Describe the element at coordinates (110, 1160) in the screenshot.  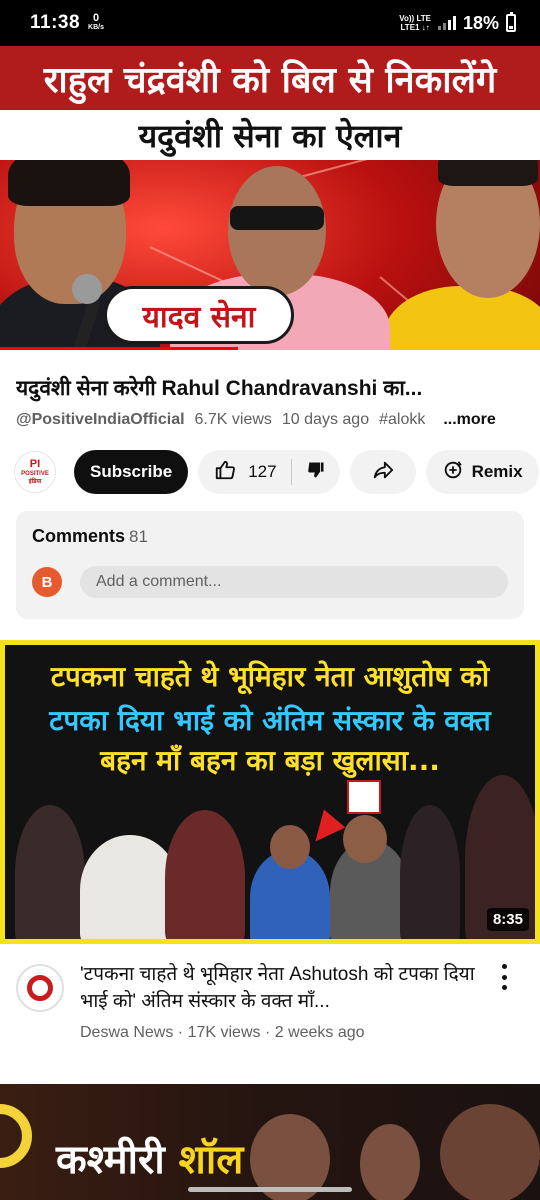
I see `next-thumb-word1: कश्मीरी` at that location.